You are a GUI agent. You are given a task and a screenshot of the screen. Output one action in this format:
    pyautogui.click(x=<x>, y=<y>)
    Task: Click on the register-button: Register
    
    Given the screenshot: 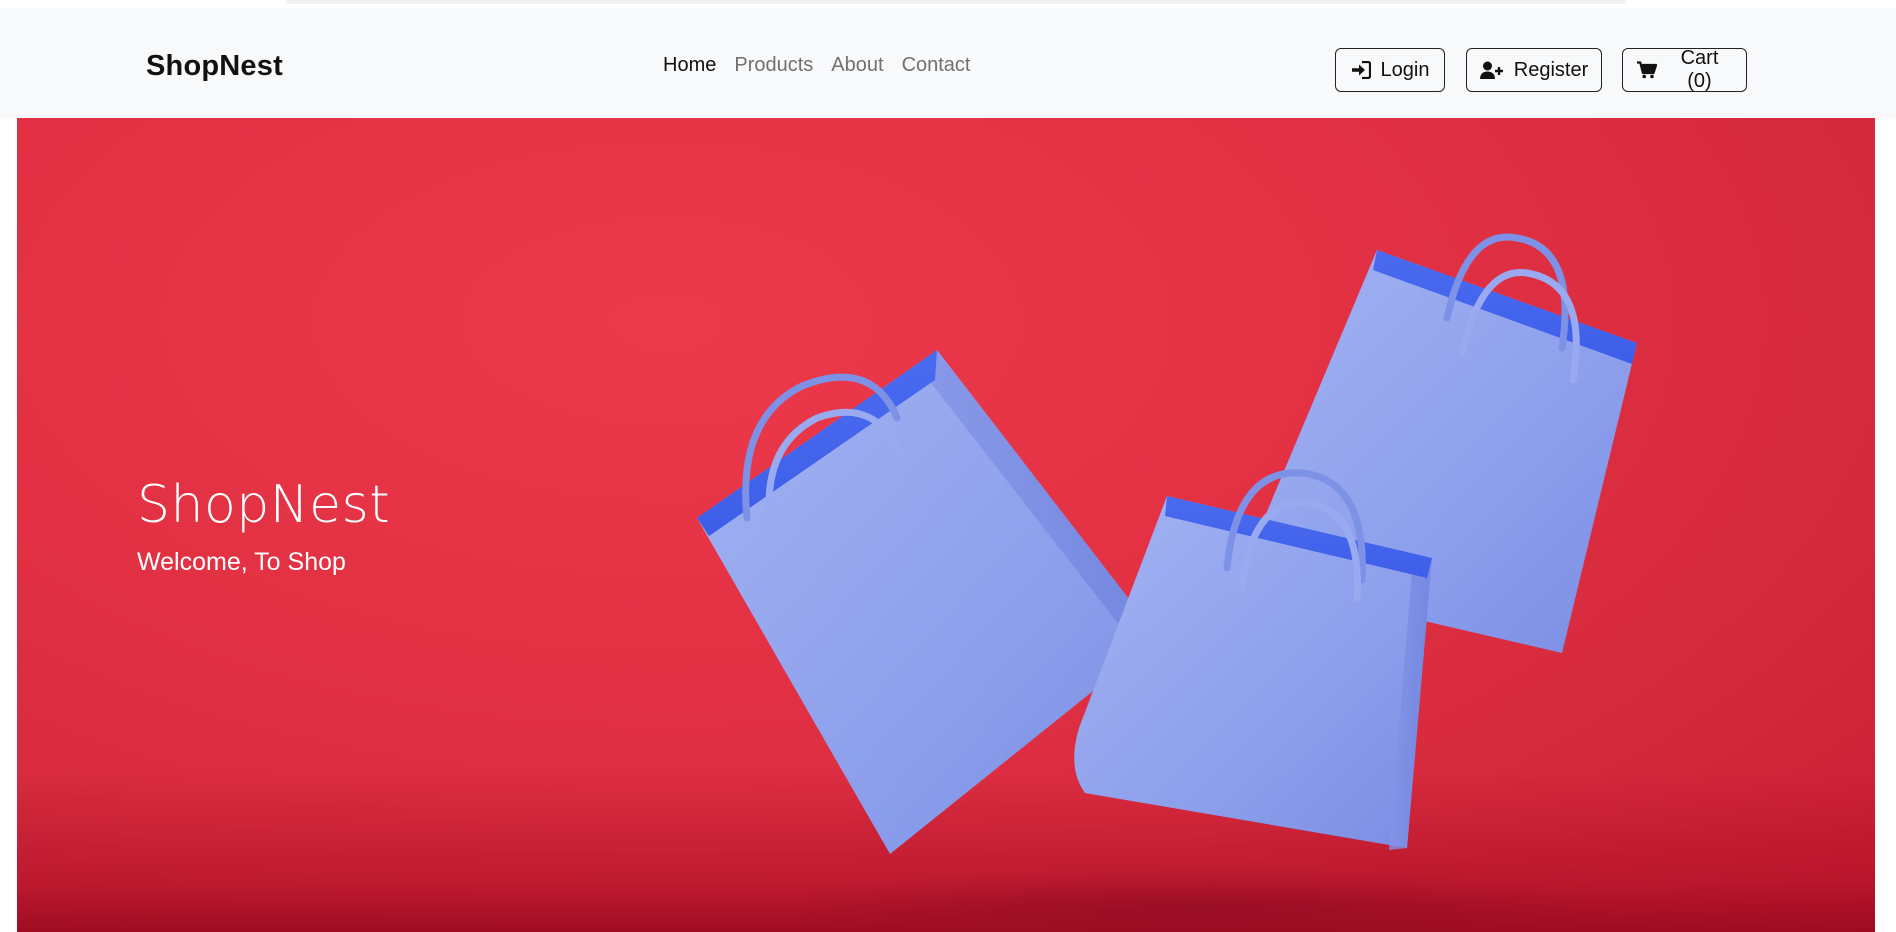 What is the action you would take?
    pyautogui.click(x=1534, y=70)
    